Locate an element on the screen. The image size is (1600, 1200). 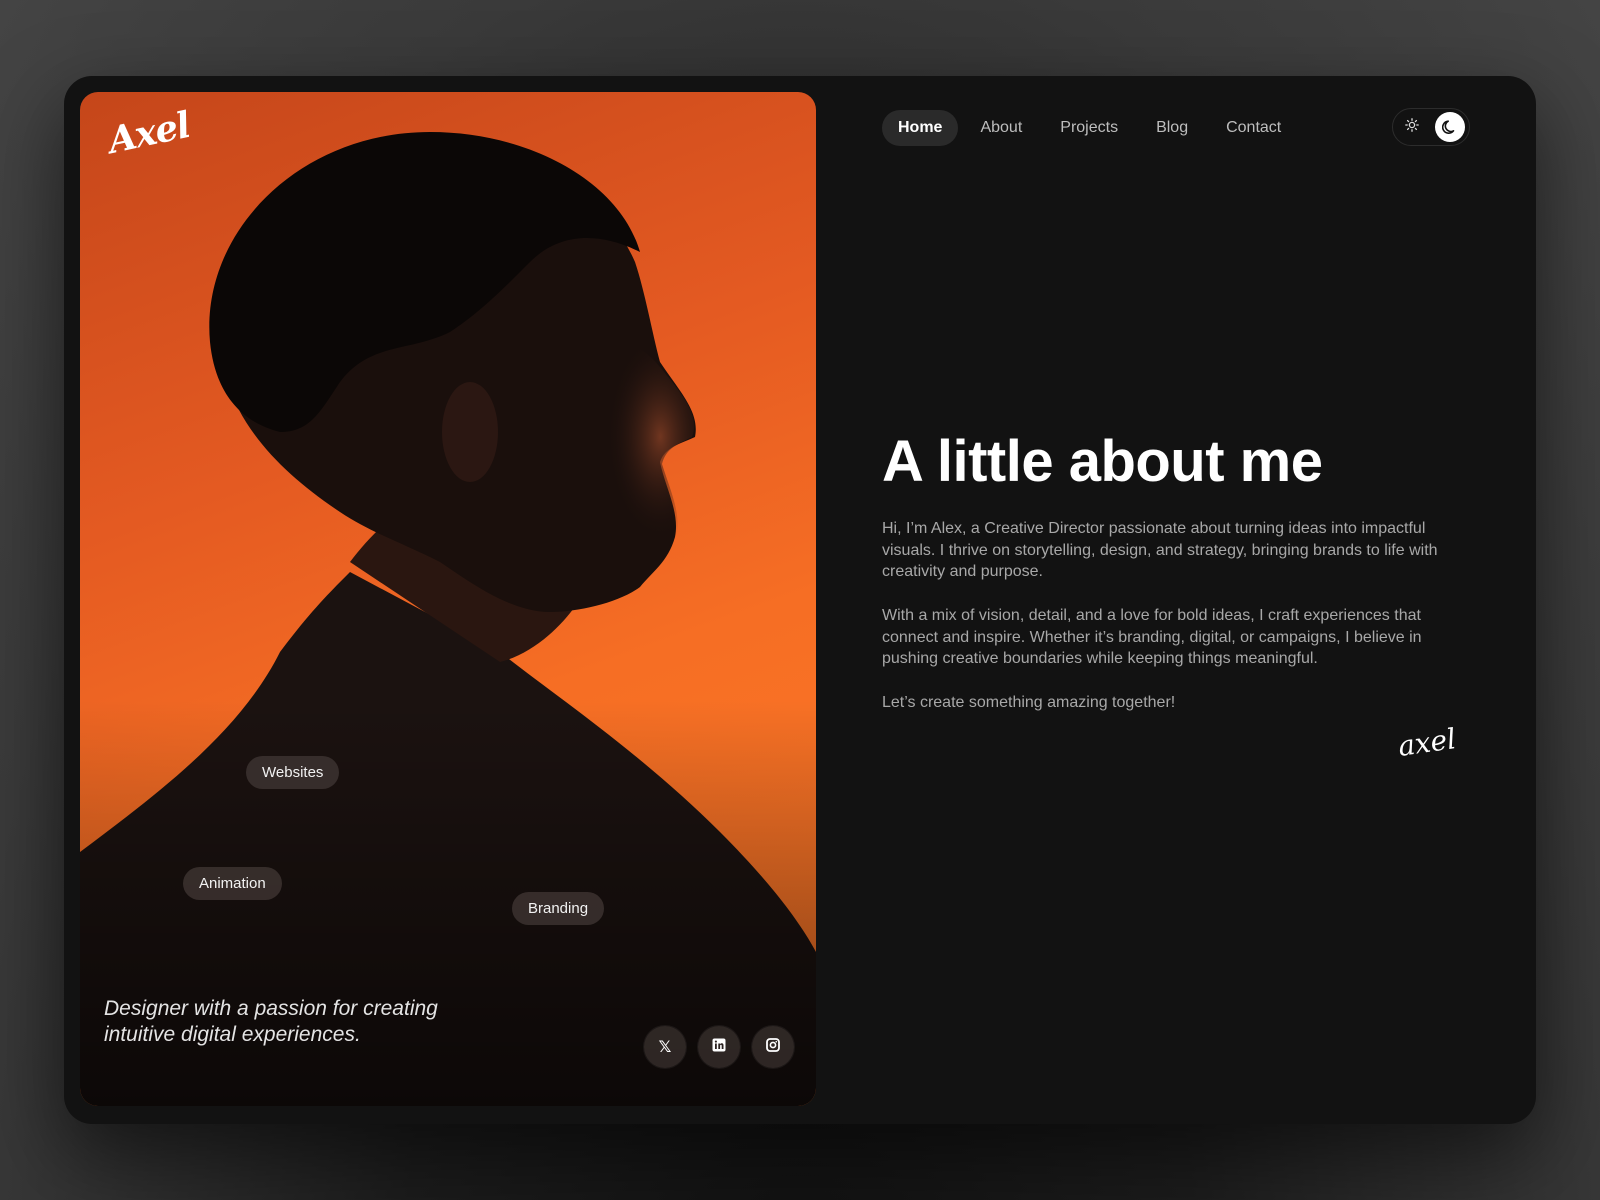
tag-animation: Animation is located at coordinates (232, 883).